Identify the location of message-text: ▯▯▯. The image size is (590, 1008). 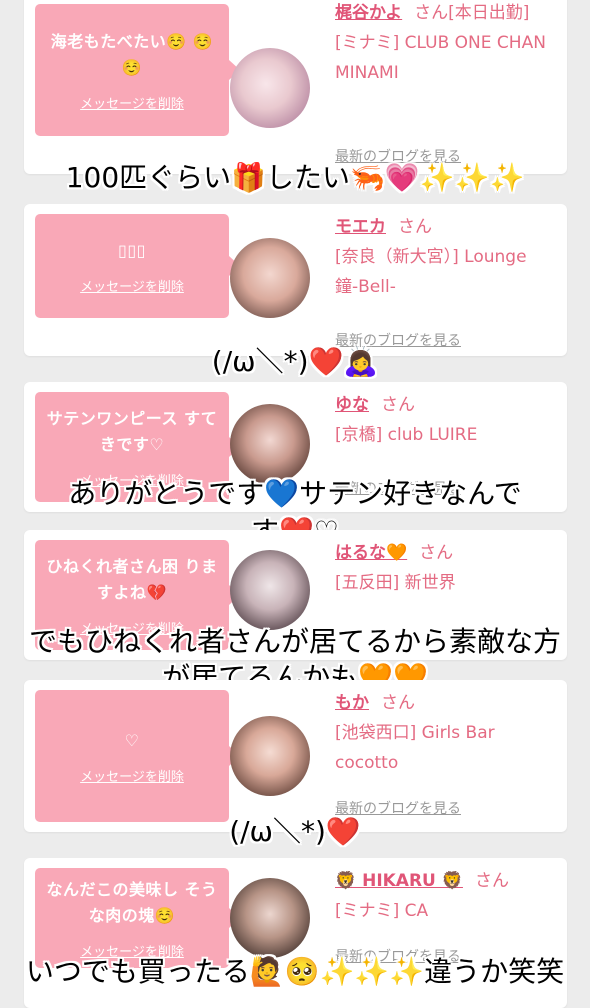
(132, 250).